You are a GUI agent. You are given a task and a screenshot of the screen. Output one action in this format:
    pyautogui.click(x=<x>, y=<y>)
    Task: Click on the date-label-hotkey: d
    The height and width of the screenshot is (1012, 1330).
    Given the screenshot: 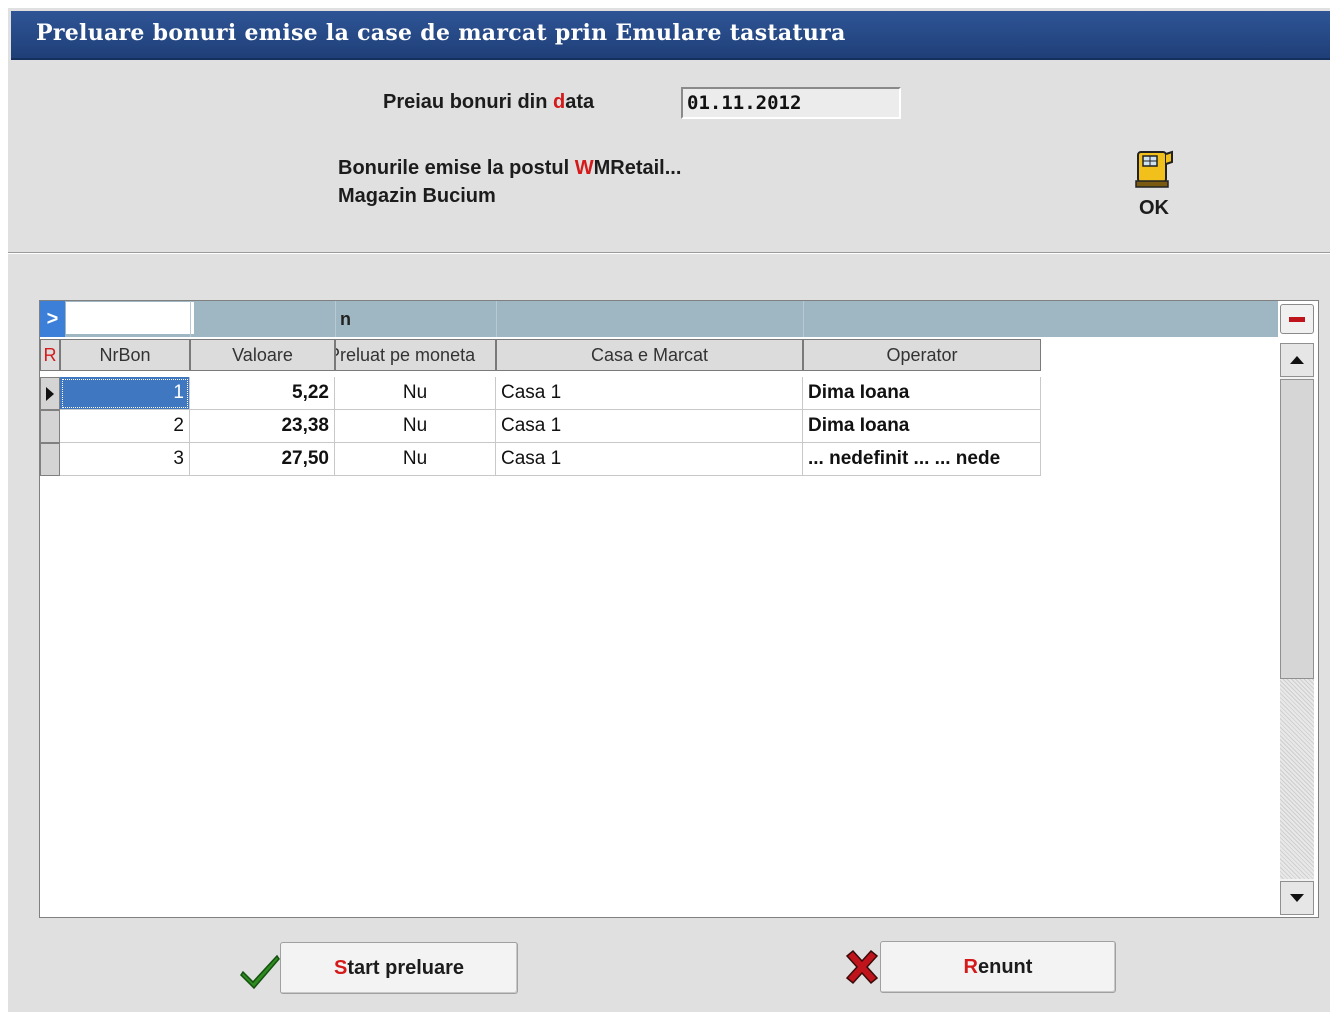 What is the action you would take?
    pyautogui.click(x=559, y=102)
    